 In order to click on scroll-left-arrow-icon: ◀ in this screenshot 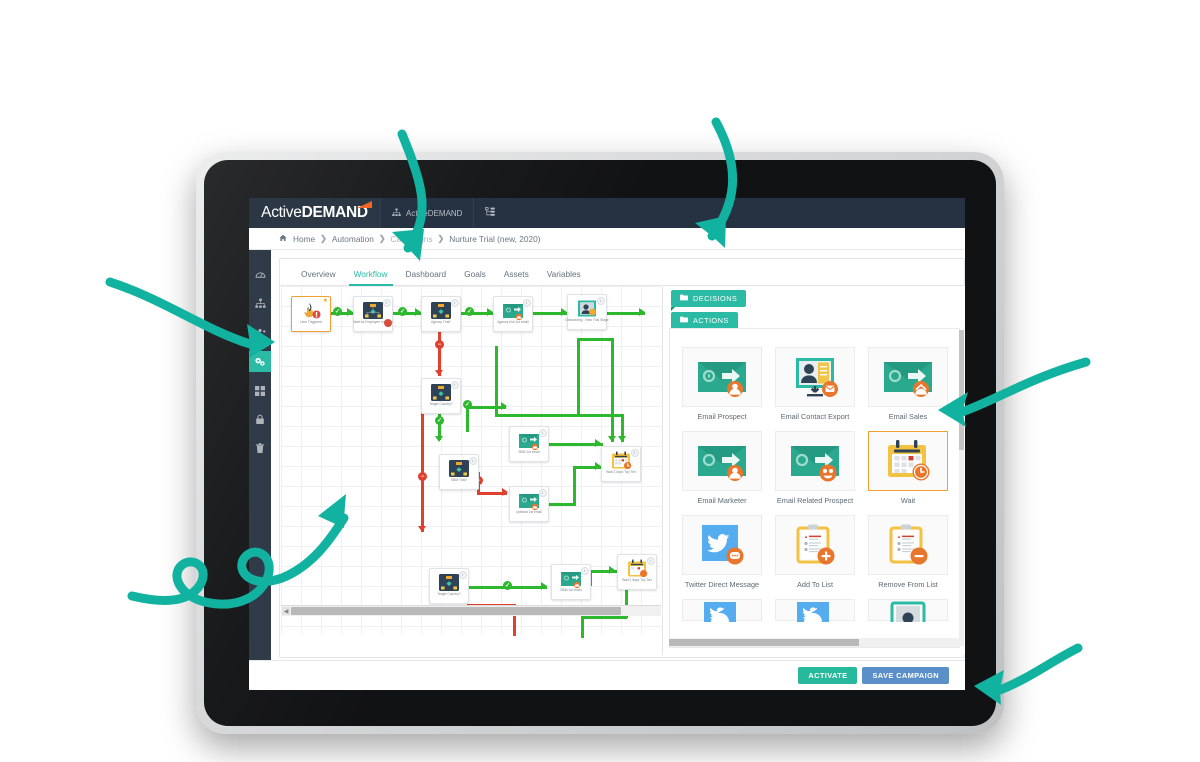, I will do `click(286, 611)`.